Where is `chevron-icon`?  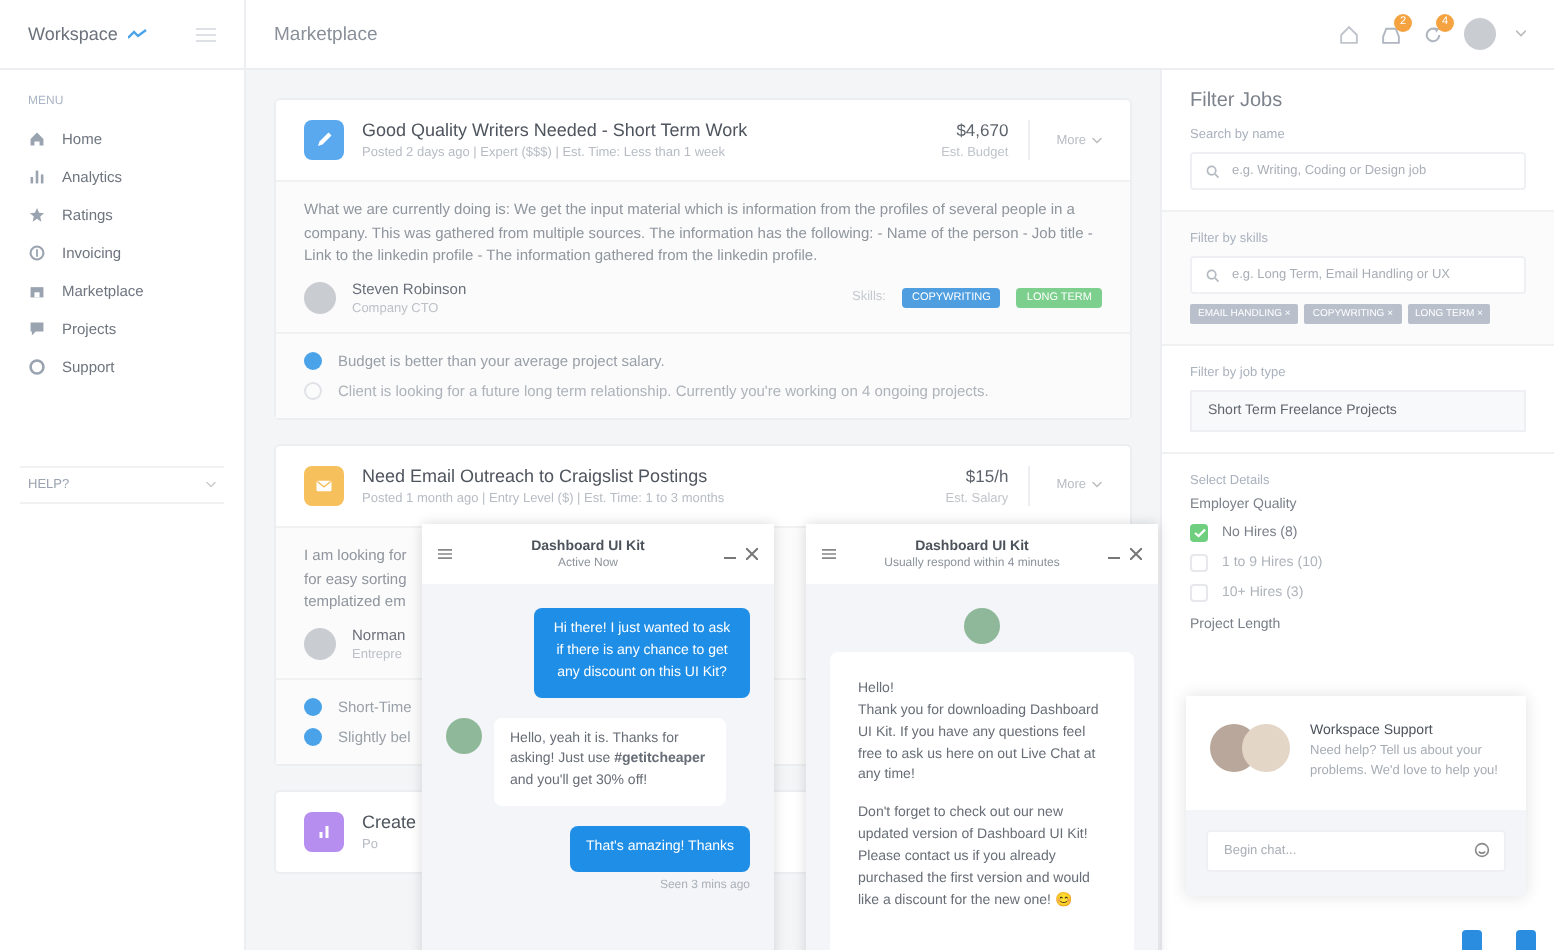 chevron-icon is located at coordinates (211, 485).